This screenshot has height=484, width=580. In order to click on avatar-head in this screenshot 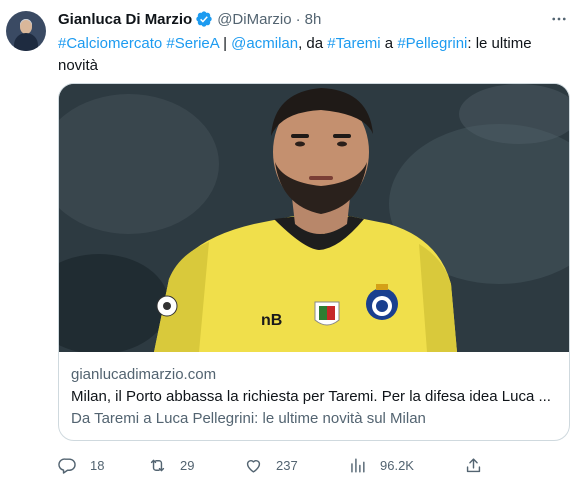, I will do `click(26, 27)`.